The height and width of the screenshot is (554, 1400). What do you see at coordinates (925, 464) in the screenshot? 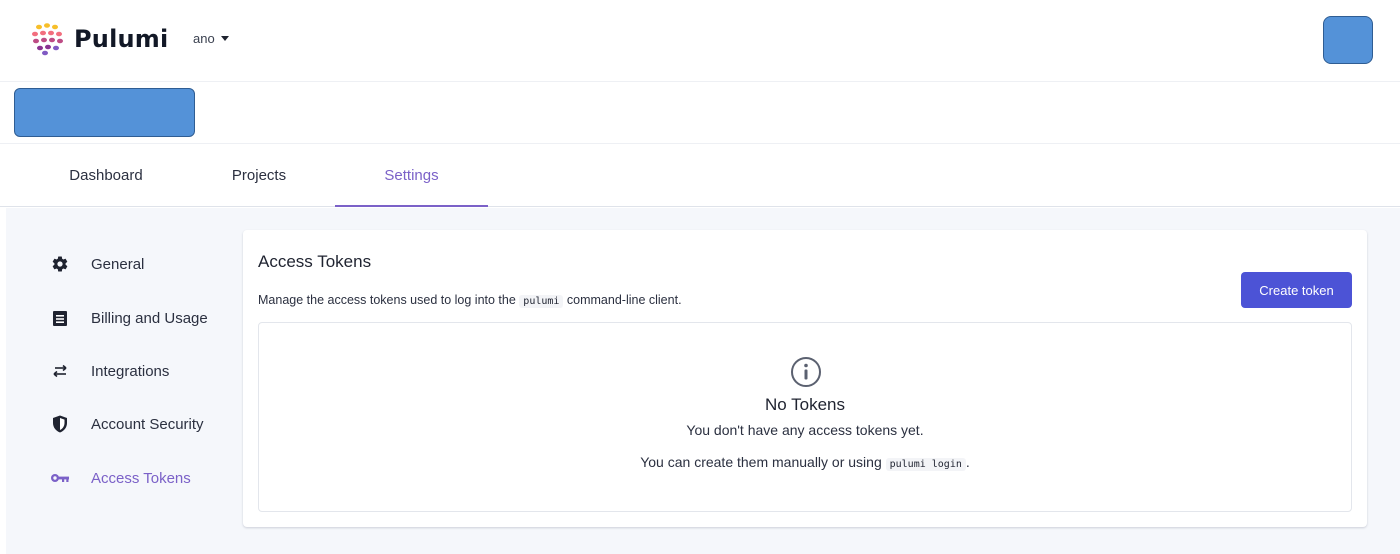
I see `inline-code: pulumi login` at bounding box center [925, 464].